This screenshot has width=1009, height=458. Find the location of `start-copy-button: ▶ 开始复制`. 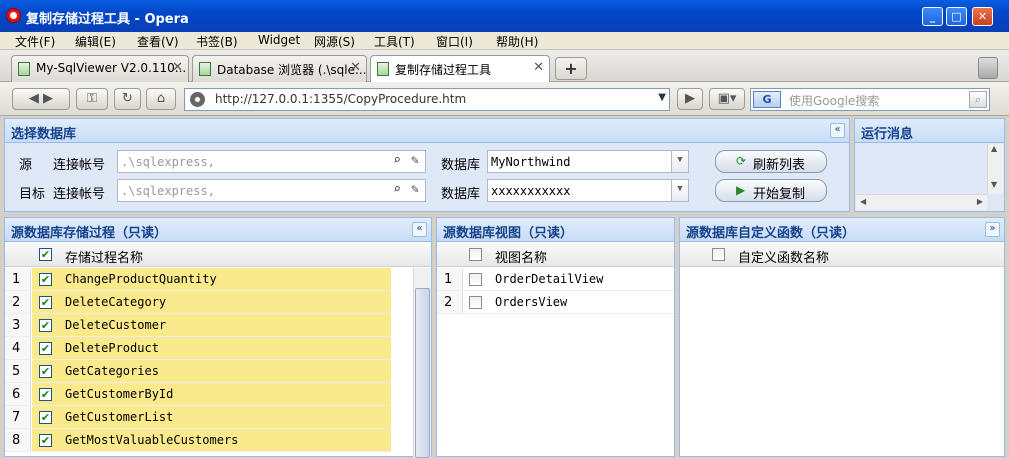

start-copy-button: ▶ 开始复制 is located at coordinates (771, 190).